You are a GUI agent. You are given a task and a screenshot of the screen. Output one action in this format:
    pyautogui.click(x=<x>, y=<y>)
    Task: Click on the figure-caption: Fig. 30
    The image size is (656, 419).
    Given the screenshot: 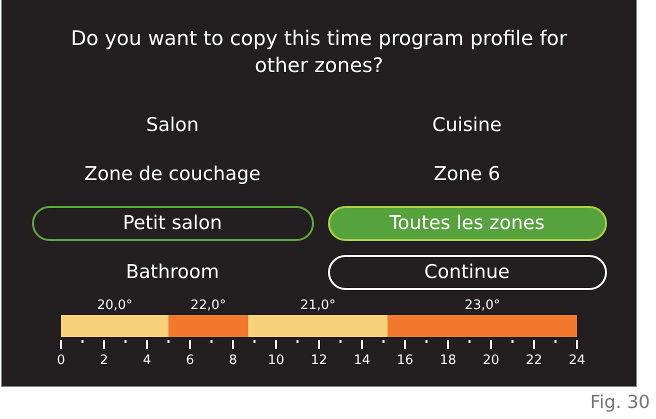 What is the action you would take?
    pyautogui.click(x=620, y=402)
    